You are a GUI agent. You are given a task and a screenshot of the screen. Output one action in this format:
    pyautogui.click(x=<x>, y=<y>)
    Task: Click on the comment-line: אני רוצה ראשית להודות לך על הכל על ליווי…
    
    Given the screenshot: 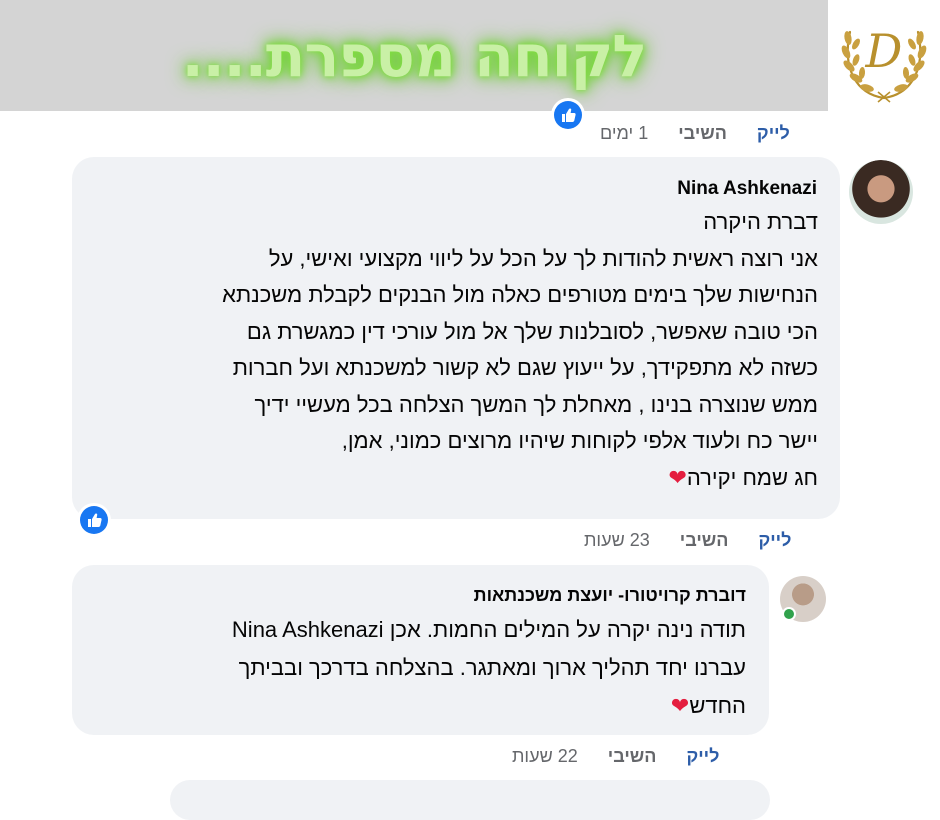 What is the action you would take?
    pyautogui.click(x=543, y=258)
    